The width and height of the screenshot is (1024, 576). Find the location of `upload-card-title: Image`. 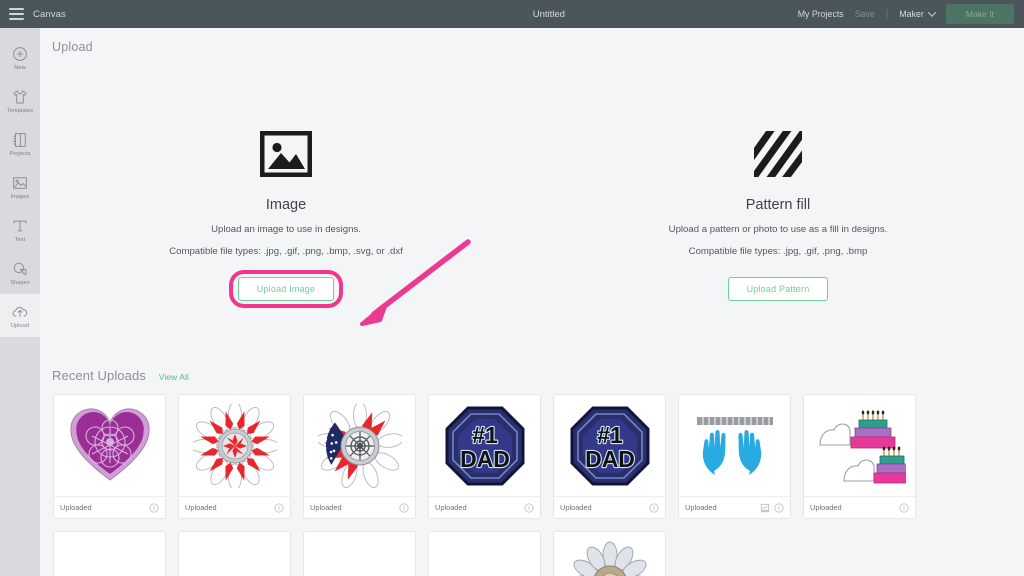

upload-card-title: Image is located at coordinates (286, 205).